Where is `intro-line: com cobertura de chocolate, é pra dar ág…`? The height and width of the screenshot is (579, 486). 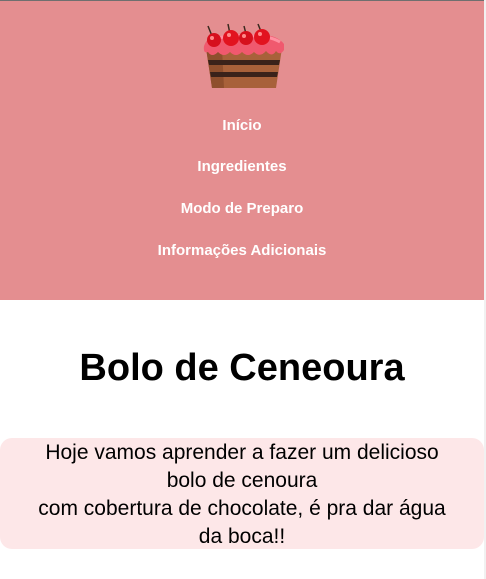
intro-line: com cobertura de chocolate, é pra dar ág… is located at coordinates (242, 508).